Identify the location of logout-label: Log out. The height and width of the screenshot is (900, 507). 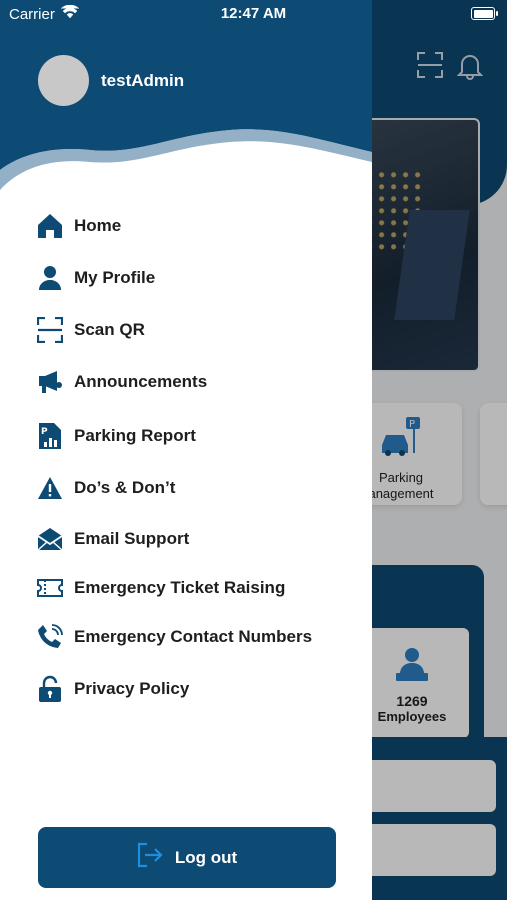
(206, 857).